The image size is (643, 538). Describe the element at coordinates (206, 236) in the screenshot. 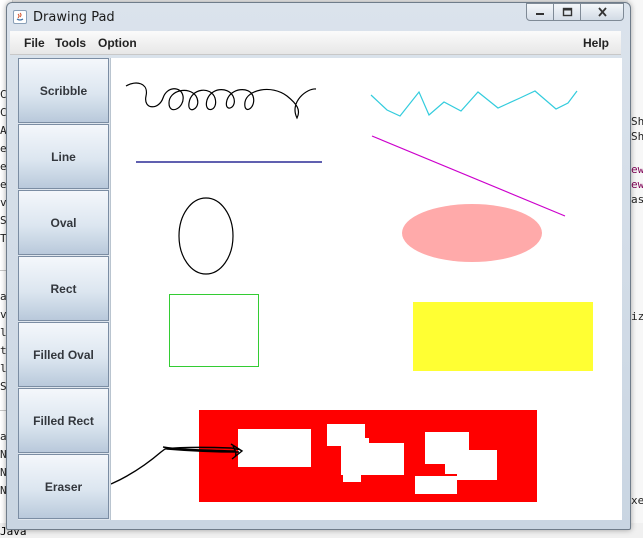

I see `oval-black` at that location.